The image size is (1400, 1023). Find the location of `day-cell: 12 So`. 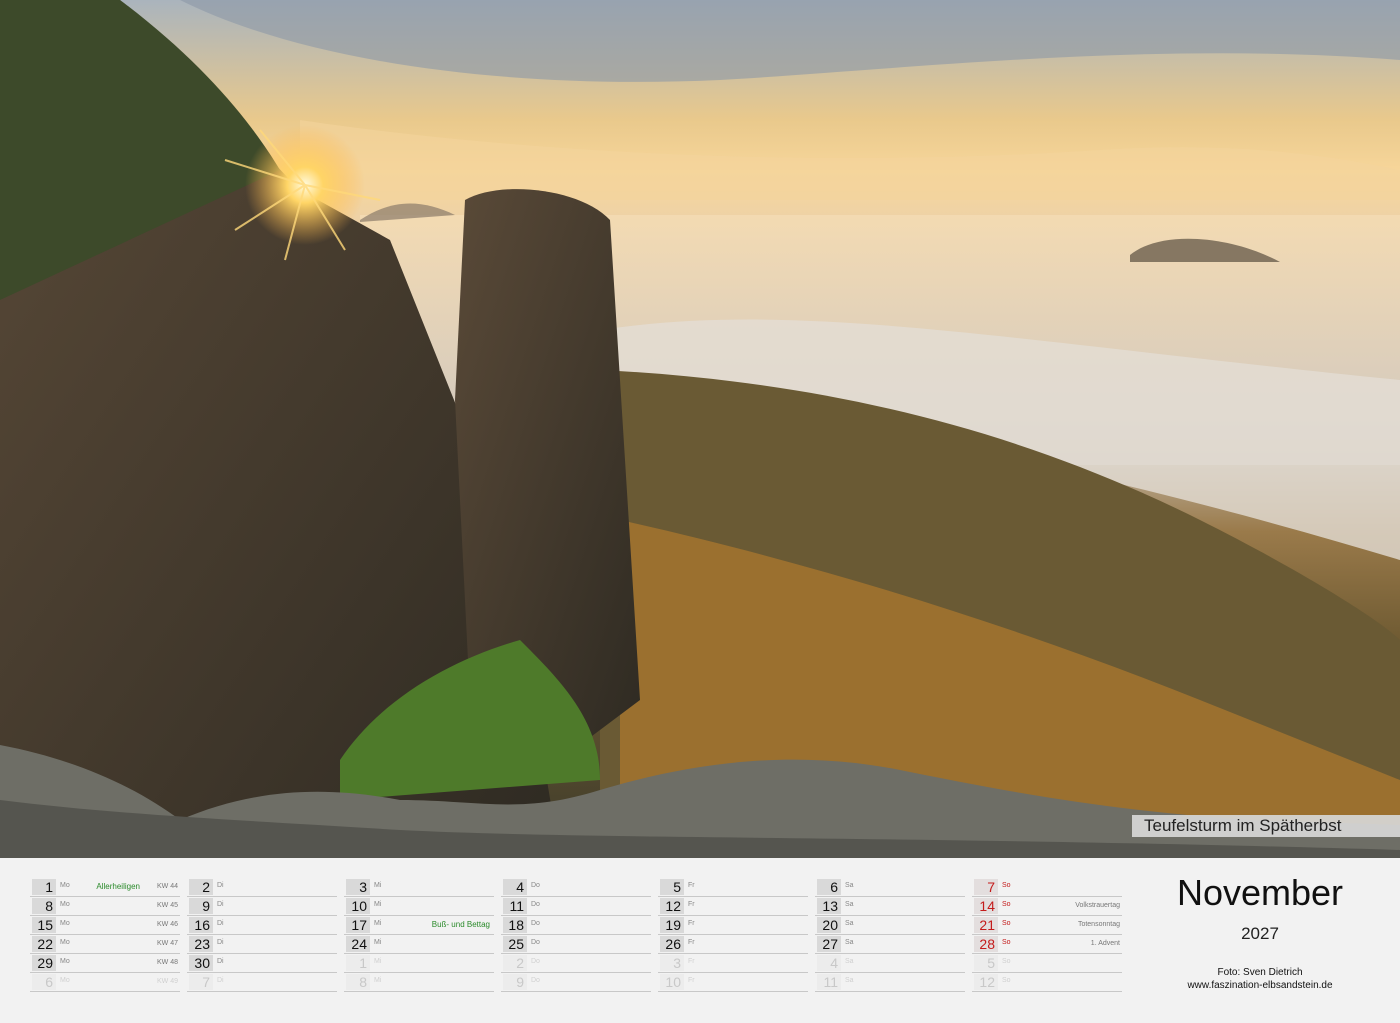

day-cell: 12 So is located at coordinates (1047, 982).